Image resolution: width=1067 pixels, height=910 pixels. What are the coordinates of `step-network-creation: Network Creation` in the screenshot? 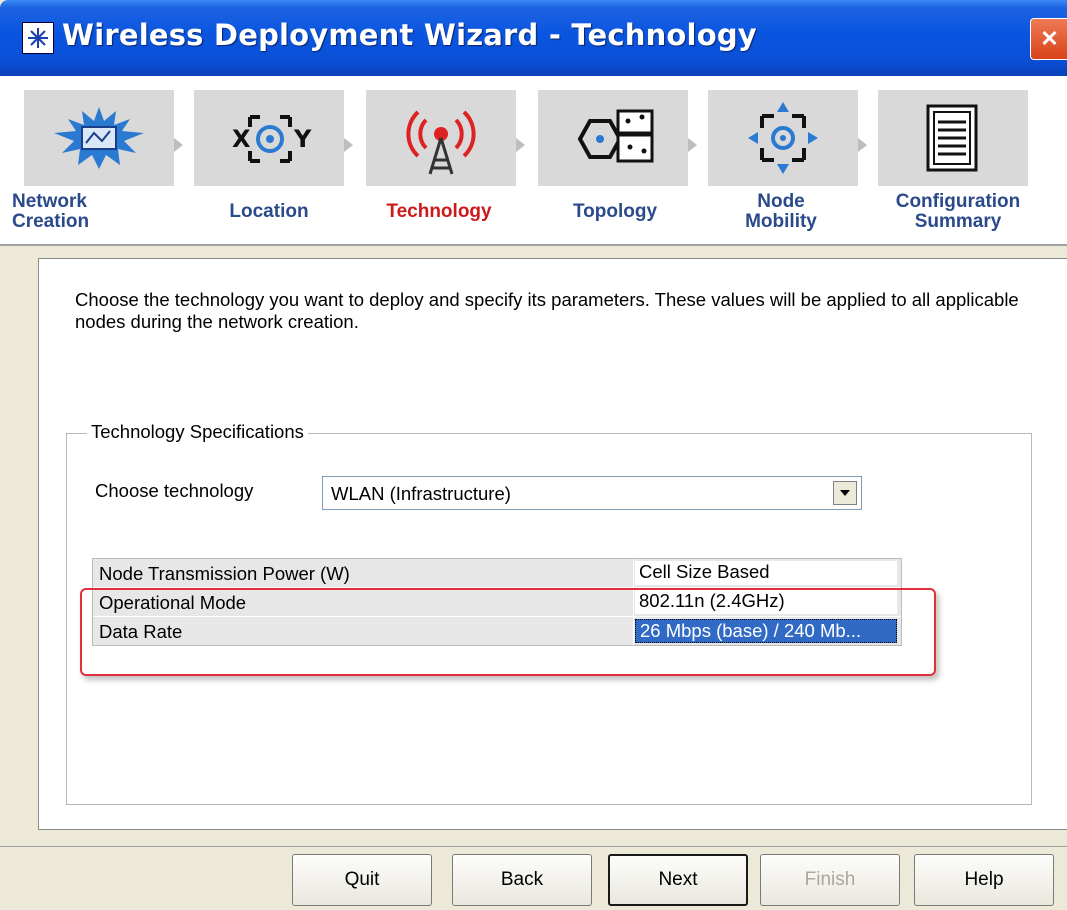 It's located at (97, 161).